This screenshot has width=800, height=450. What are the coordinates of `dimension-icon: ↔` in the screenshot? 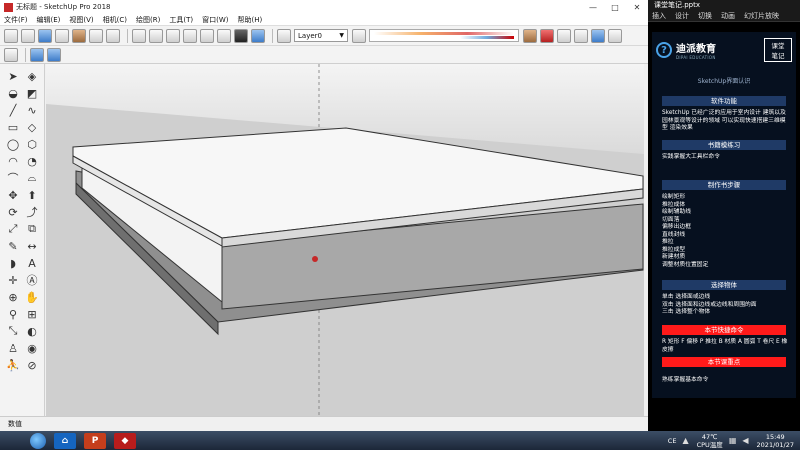 It's located at (32, 246).